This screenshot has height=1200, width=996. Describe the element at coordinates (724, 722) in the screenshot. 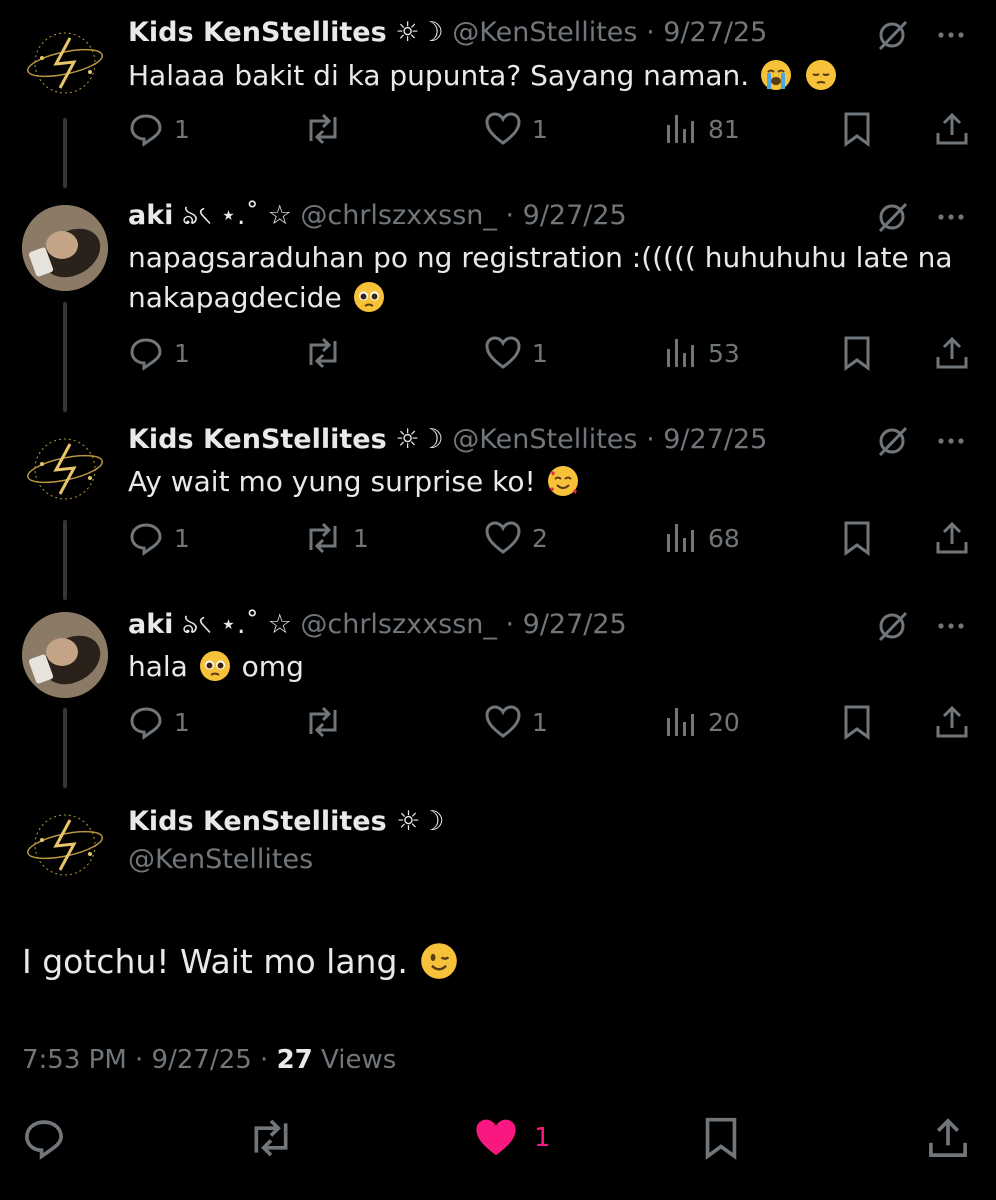

I see `view-count: 20` at that location.